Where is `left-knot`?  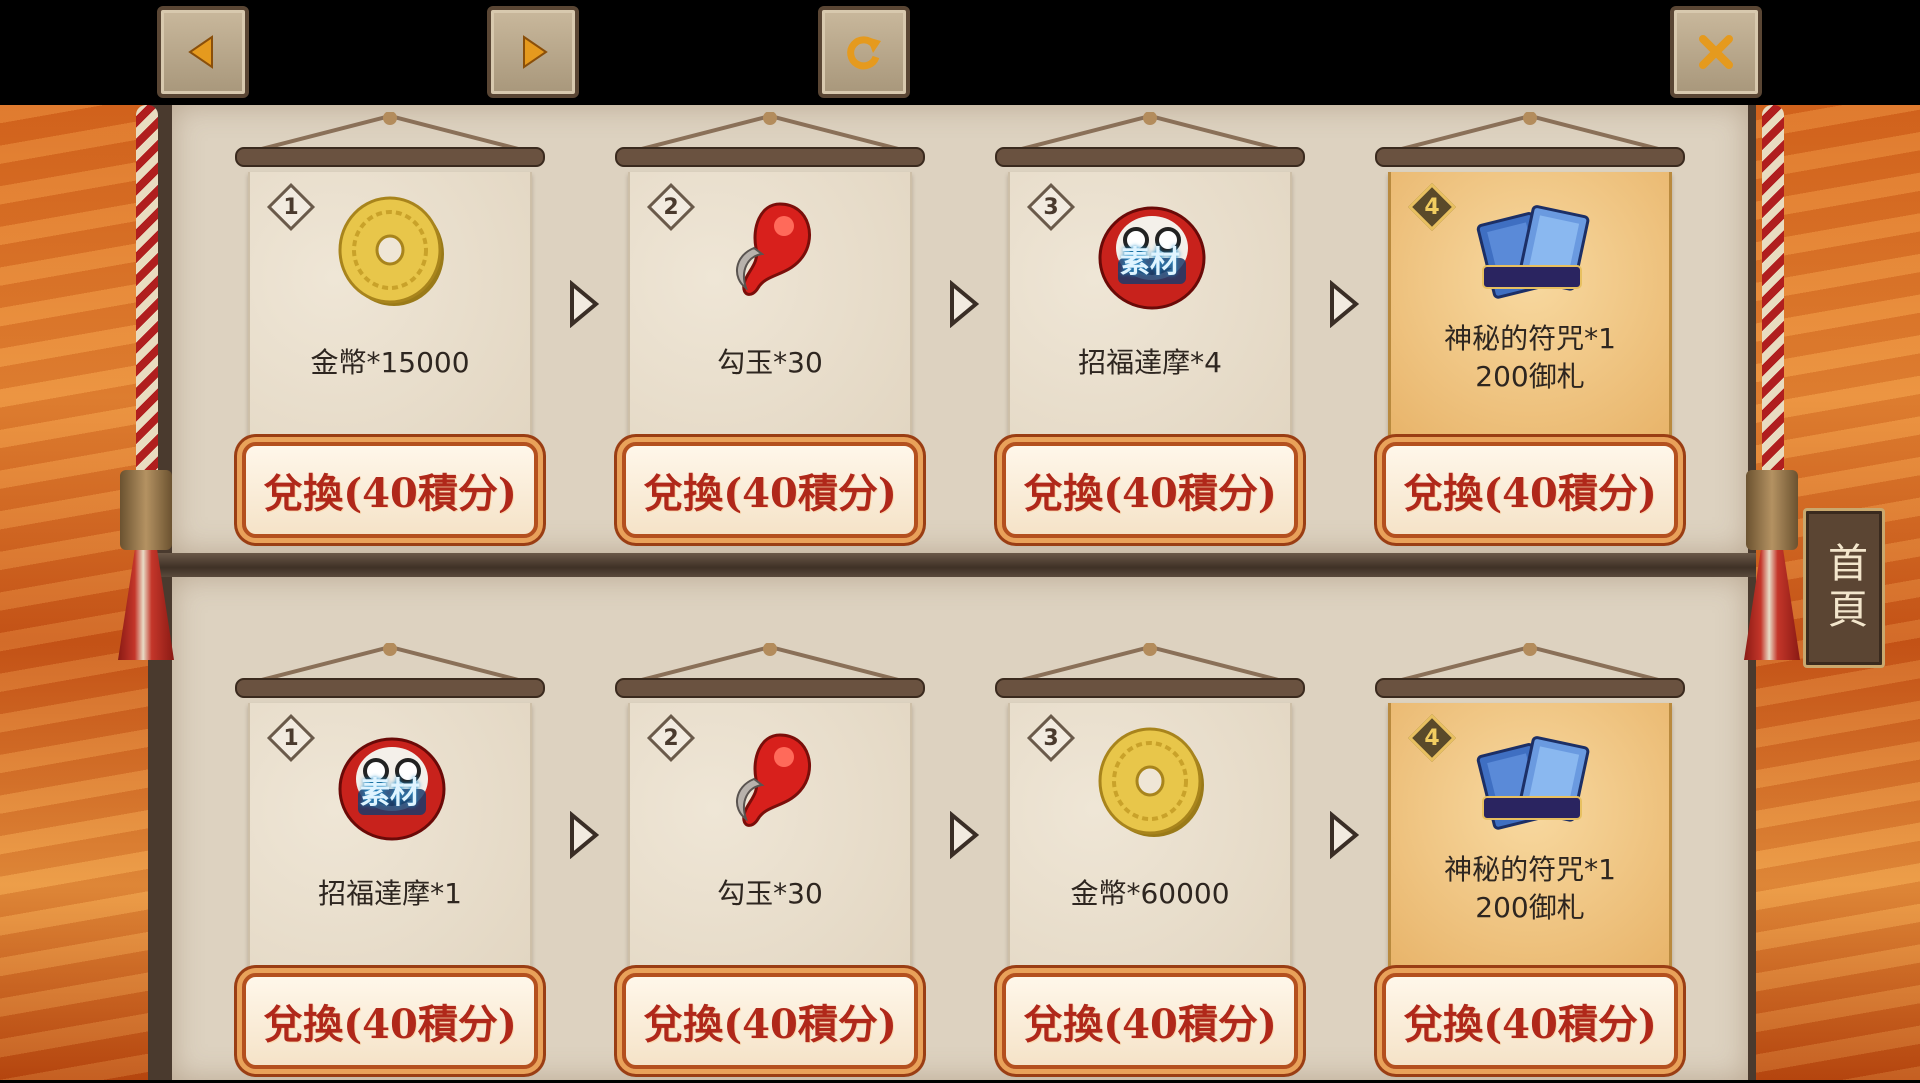 left-knot is located at coordinates (146, 510).